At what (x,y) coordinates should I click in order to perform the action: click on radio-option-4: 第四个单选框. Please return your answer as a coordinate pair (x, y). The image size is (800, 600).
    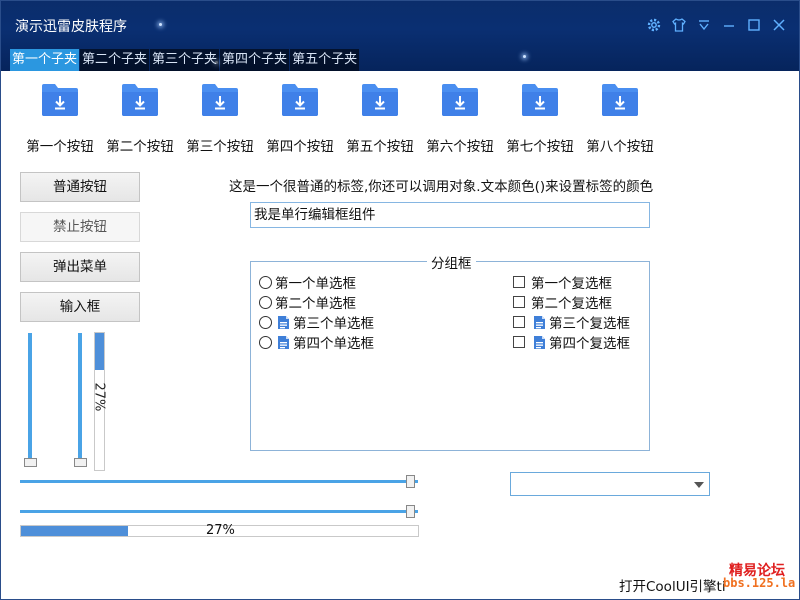
    Looking at the image, I should click on (316, 342).